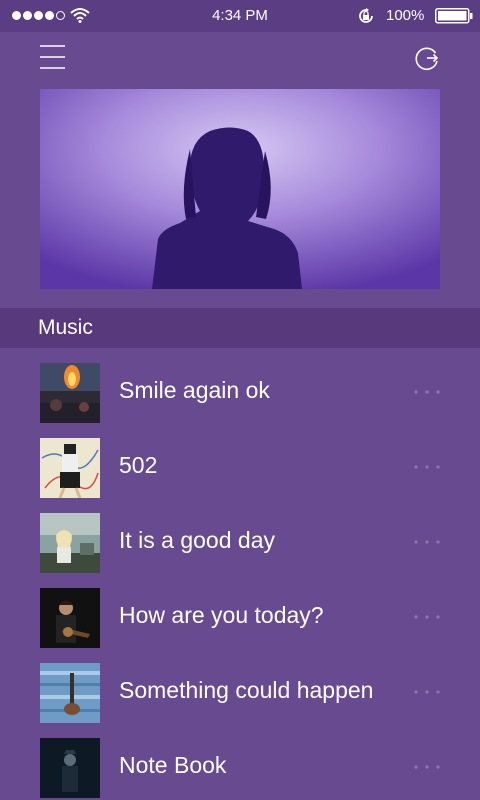  What do you see at coordinates (405, 15) in the screenshot?
I see `battery-percent: 100%` at bounding box center [405, 15].